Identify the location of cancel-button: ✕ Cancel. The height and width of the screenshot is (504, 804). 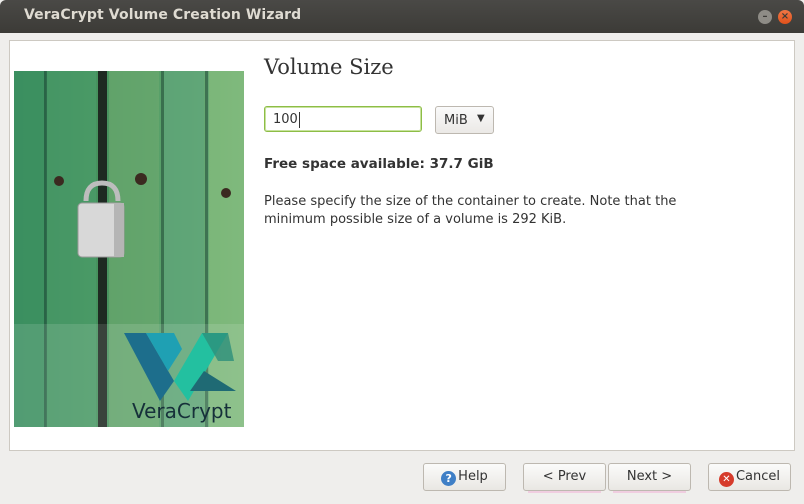
(749, 477).